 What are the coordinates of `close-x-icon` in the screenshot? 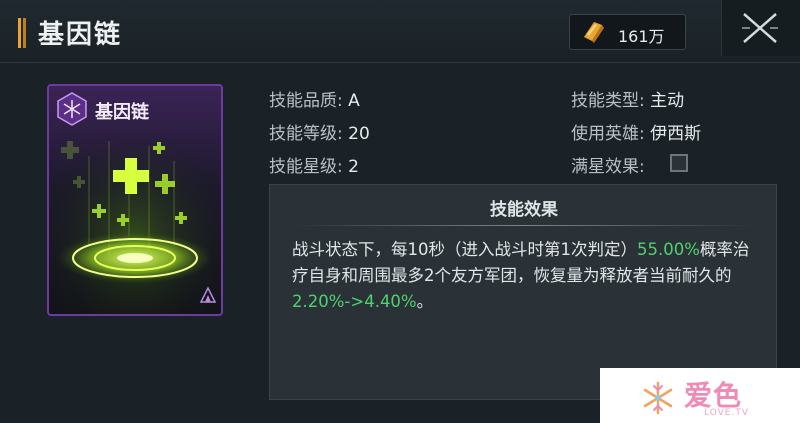 It's located at (760, 28).